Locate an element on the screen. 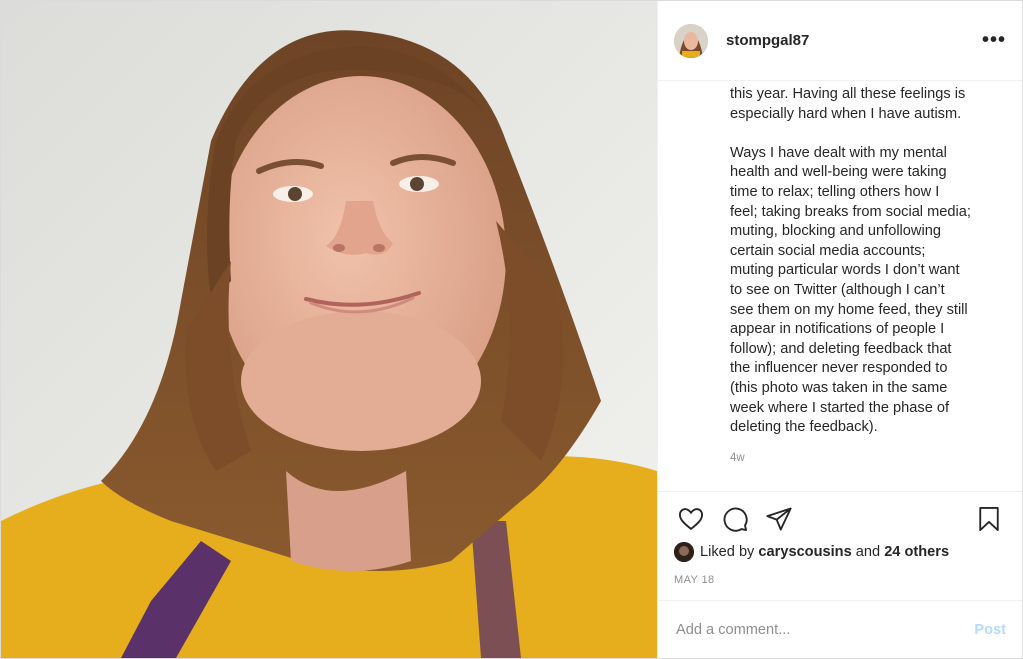 The image size is (1023, 659). heart-icon-glyph is located at coordinates (691, 519).